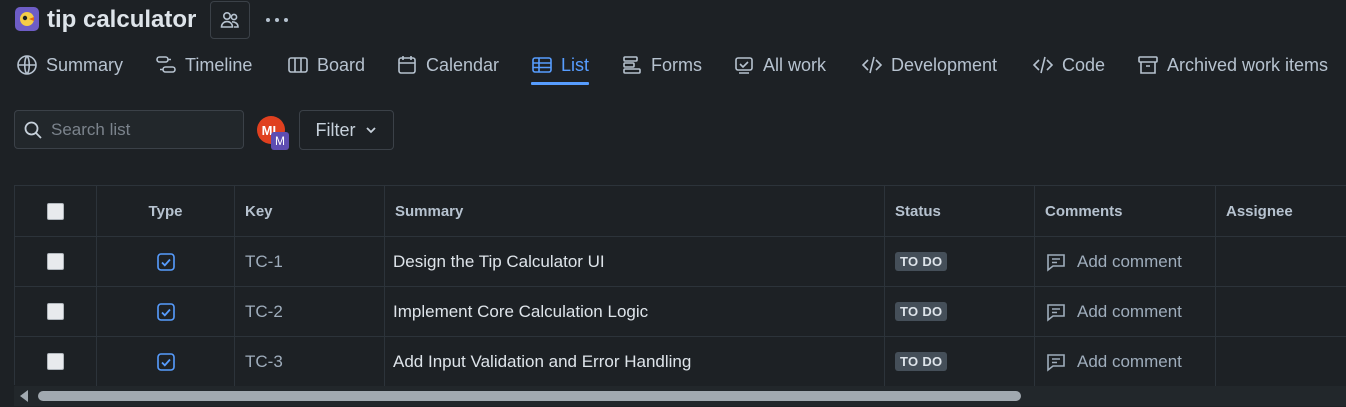 This screenshot has height=407, width=1346. I want to click on archive-icon, so click(1148, 65).